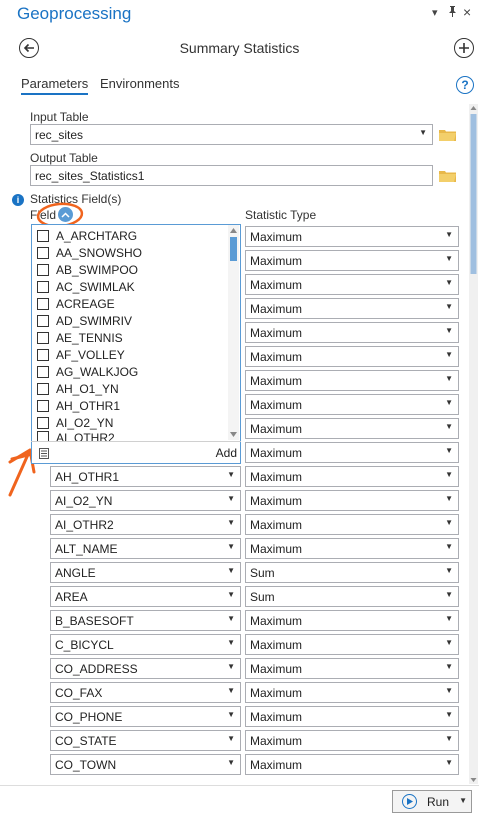  Describe the element at coordinates (145, 764) in the screenshot. I see `field-select: CO_TOWN ▼` at that location.